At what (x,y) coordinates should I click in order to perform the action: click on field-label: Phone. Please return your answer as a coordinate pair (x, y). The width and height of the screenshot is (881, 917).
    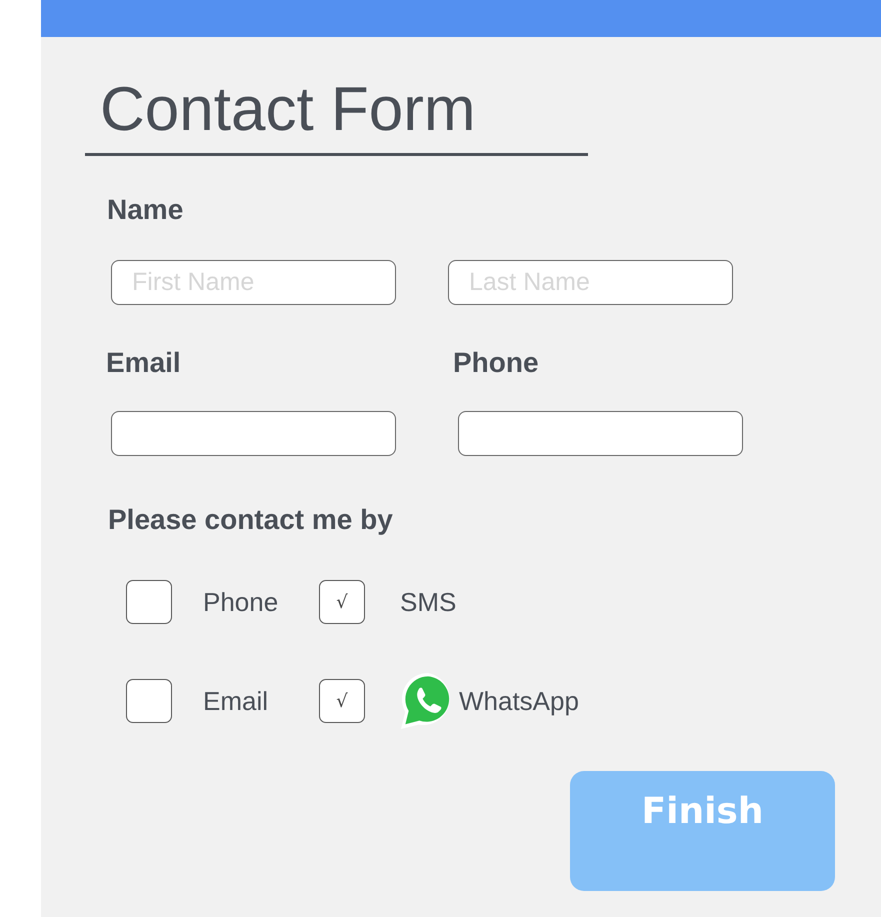
    Looking at the image, I should click on (496, 363).